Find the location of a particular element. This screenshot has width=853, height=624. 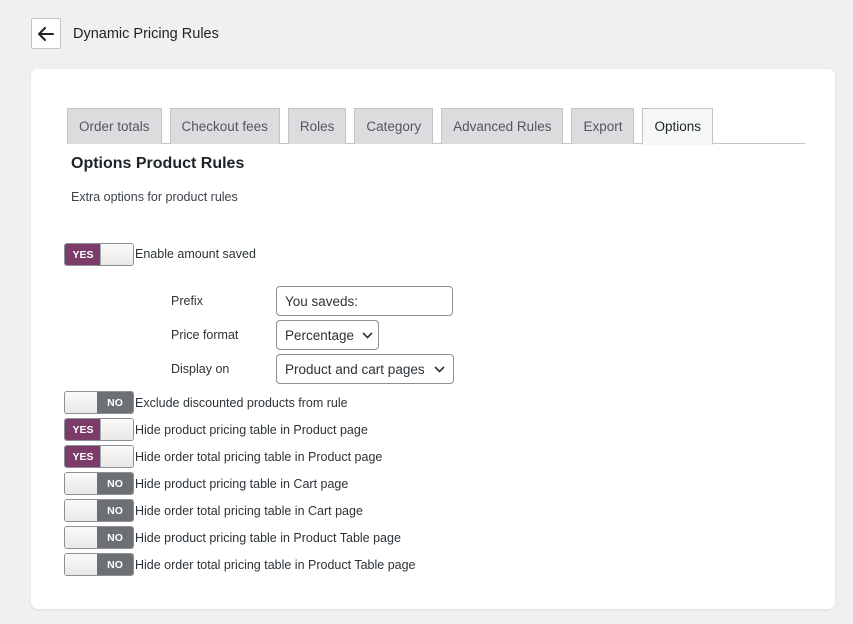

section-description: Extra options for product rules is located at coordinates (154, 197).